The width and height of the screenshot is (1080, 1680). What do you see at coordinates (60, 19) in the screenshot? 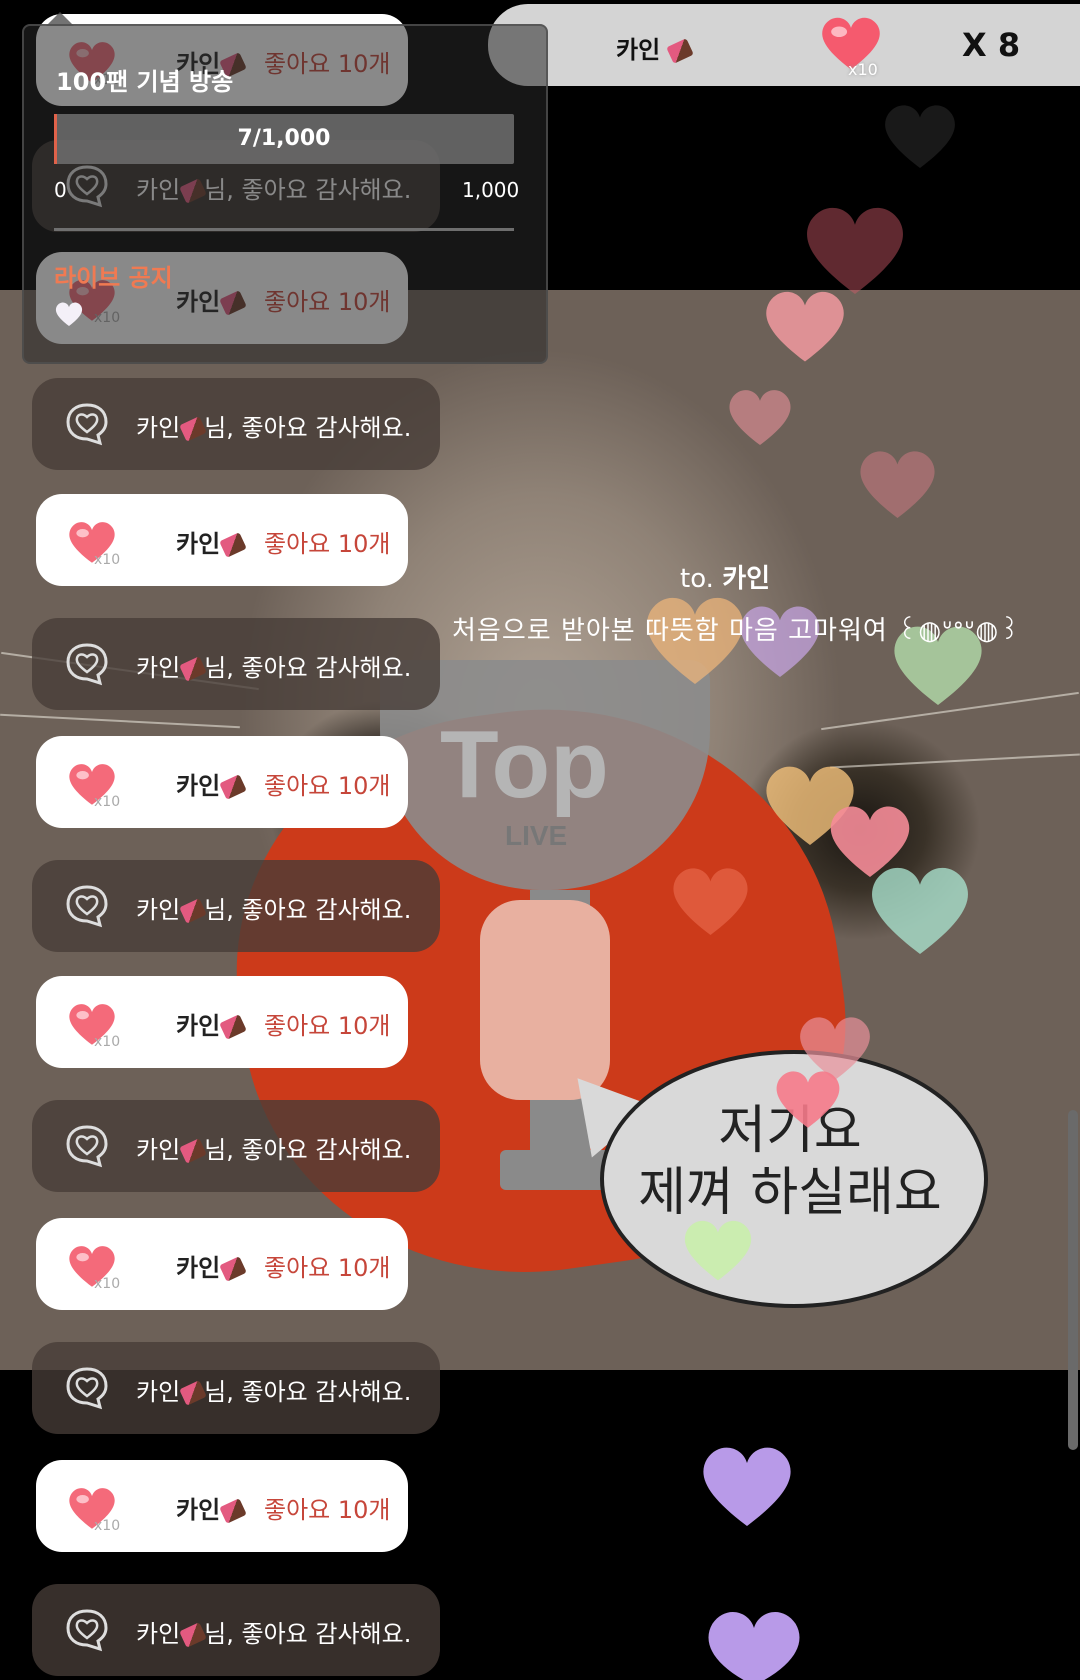
I see `panel-caret` at bounding box center [60, 19].